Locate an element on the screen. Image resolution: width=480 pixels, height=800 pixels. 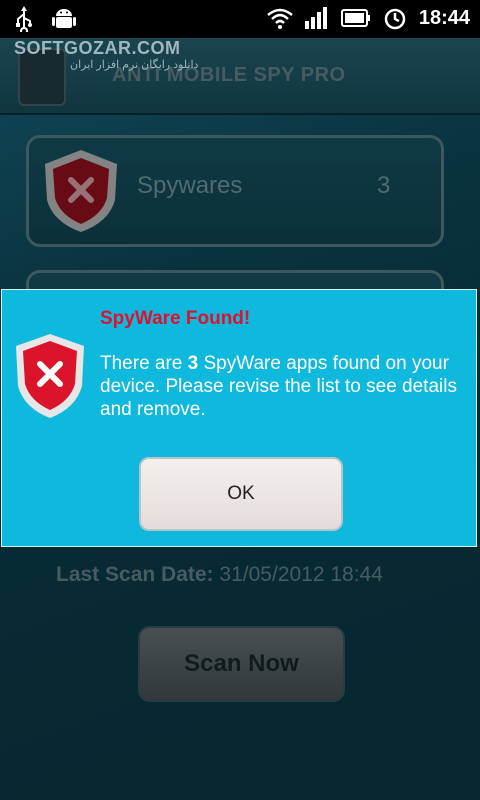
signal-icon is located at coordinates (316, 18).